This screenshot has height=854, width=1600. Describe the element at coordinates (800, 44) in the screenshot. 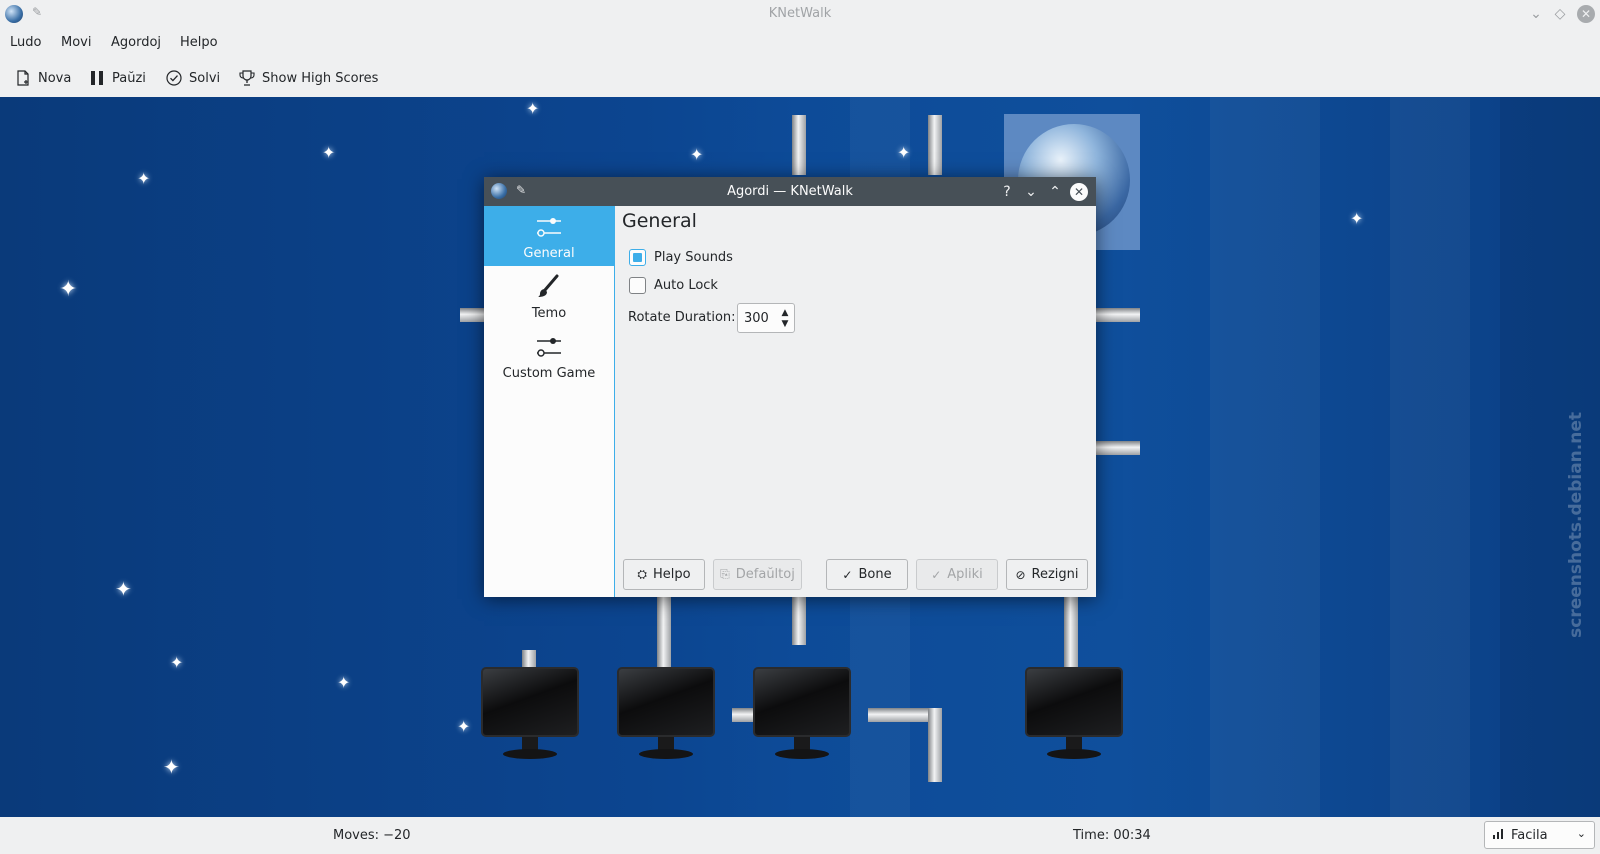

I see `menubar: Ludo Movi Agordoj Helpo` at that location.